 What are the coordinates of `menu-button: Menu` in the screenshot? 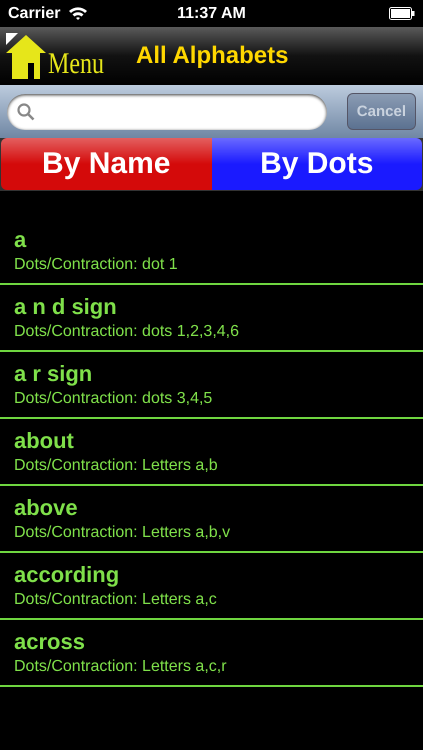 It's located at (62, 56).